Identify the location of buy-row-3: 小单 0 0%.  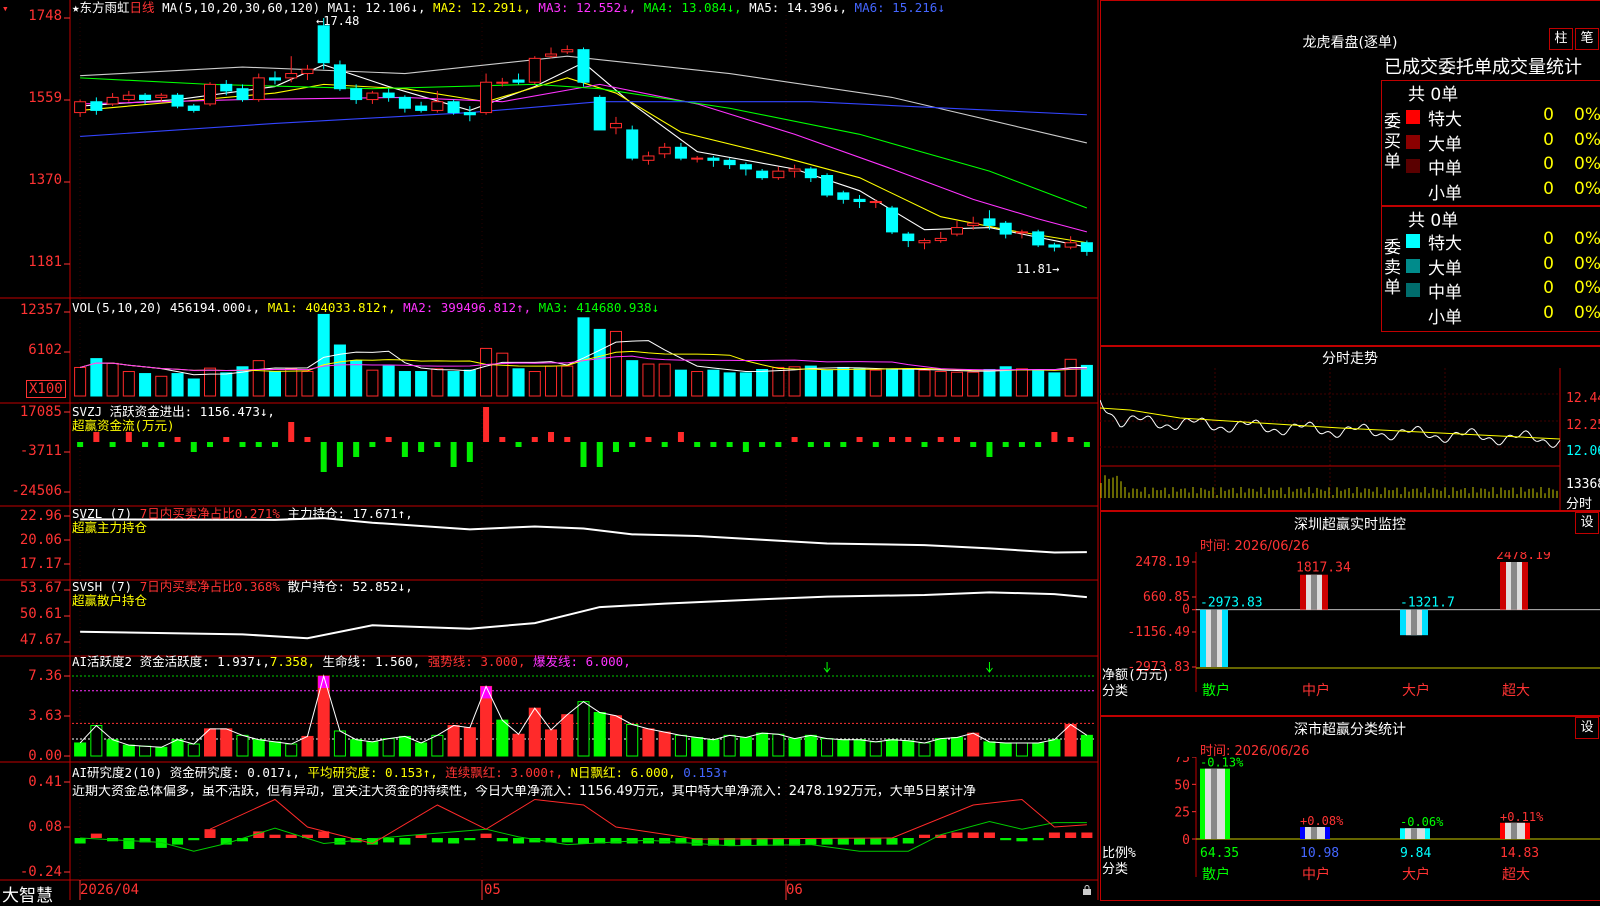
(1503, 191).